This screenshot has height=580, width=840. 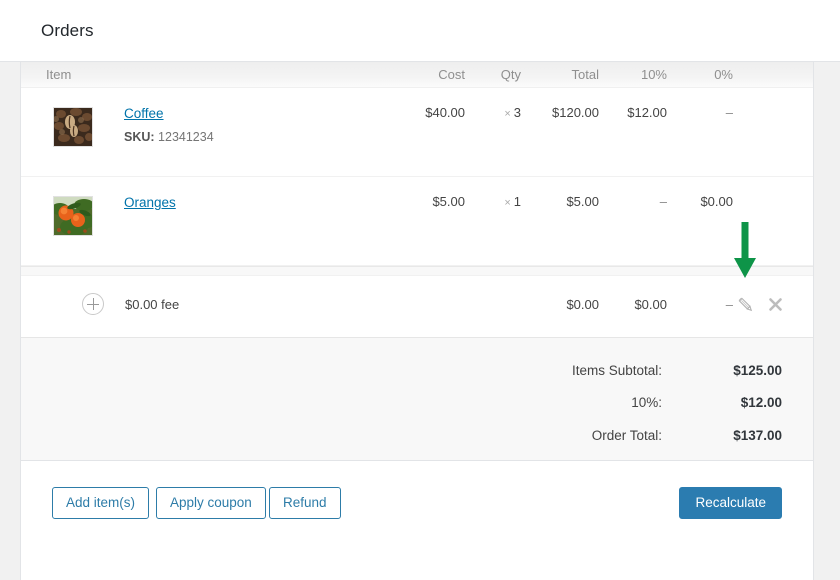 What do you see at coordinates (747, 306) in the screenshot?
I see `pencil-icon` at bounding box center [747, 306].